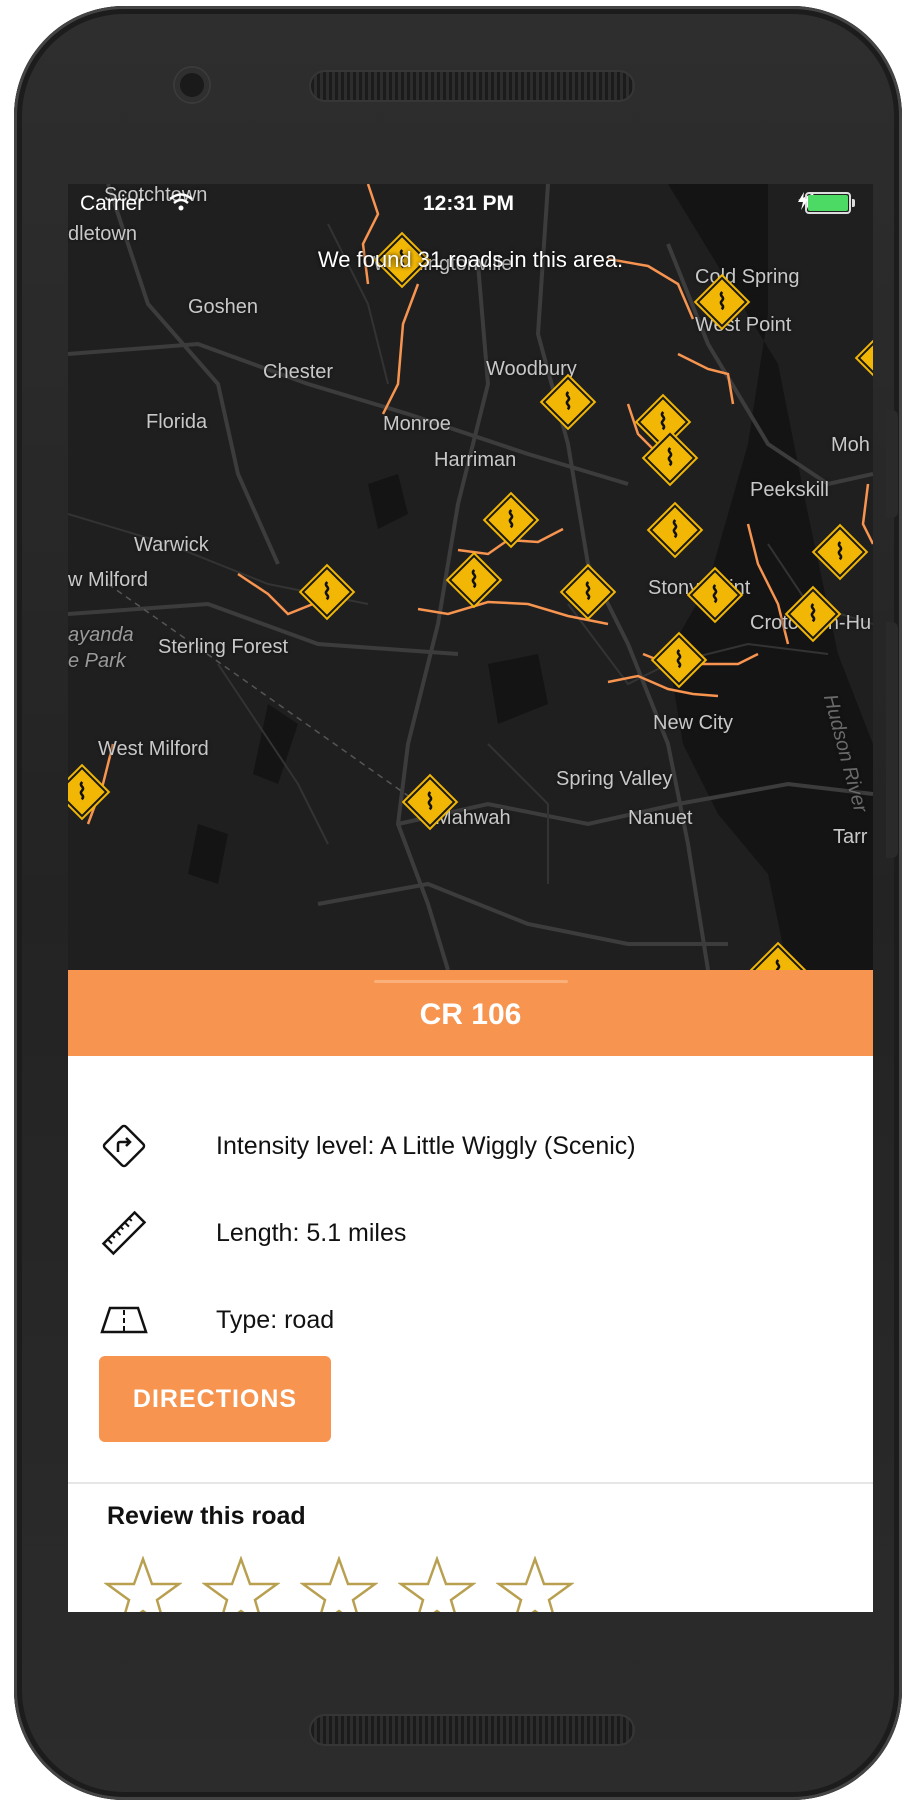 The width and height of the screenshot is (917, 1807). I want to click on star-rating, so click(339, 1584).